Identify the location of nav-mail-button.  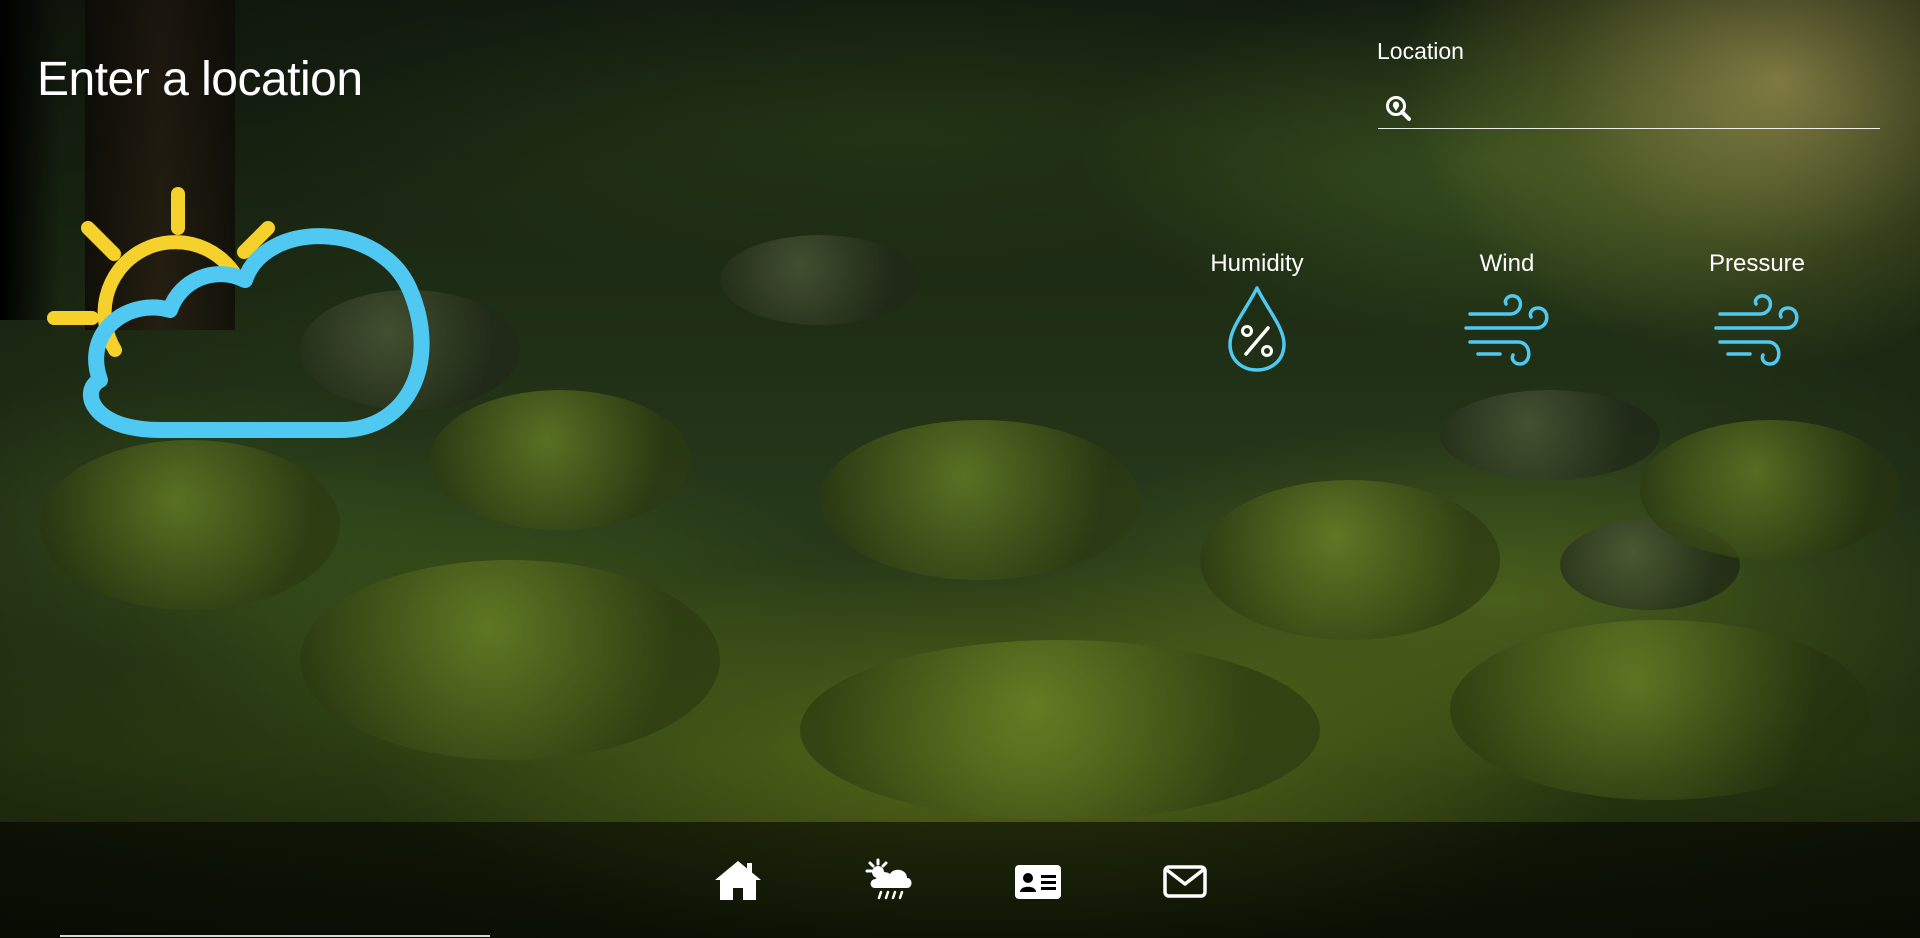
(1185, 881).